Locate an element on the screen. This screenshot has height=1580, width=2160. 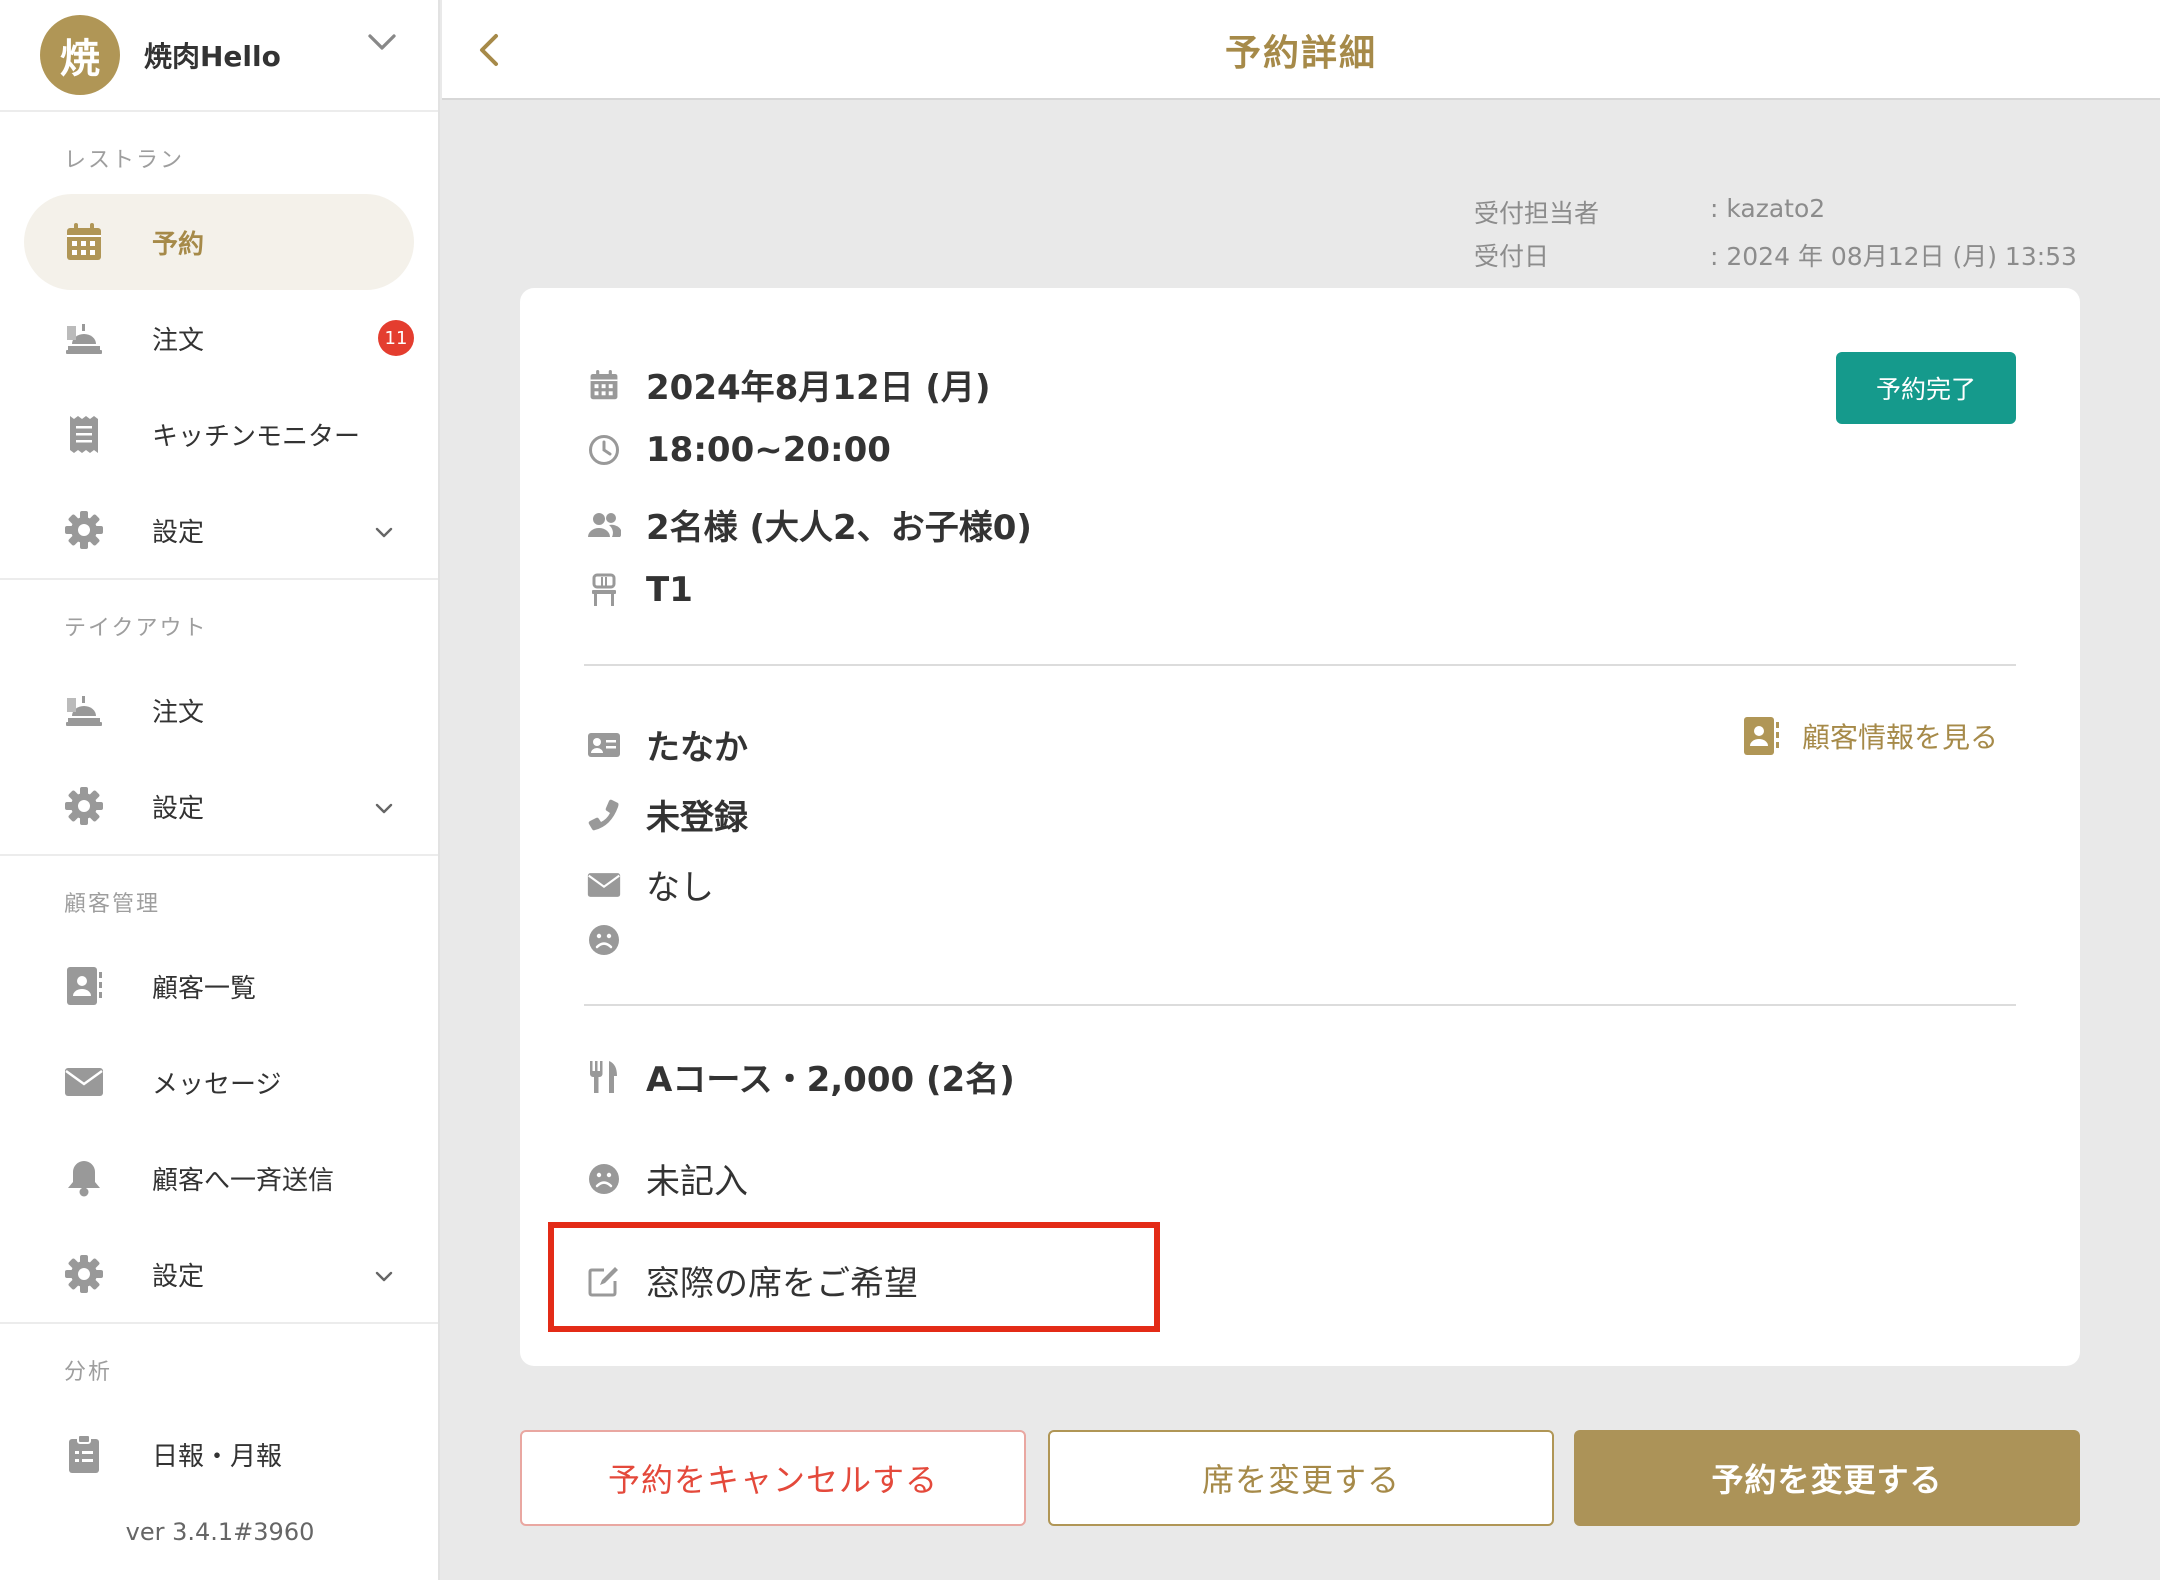
sidebar-section-takeout: テイクアウト 注文 設定 is located at coordinates (219, 718).